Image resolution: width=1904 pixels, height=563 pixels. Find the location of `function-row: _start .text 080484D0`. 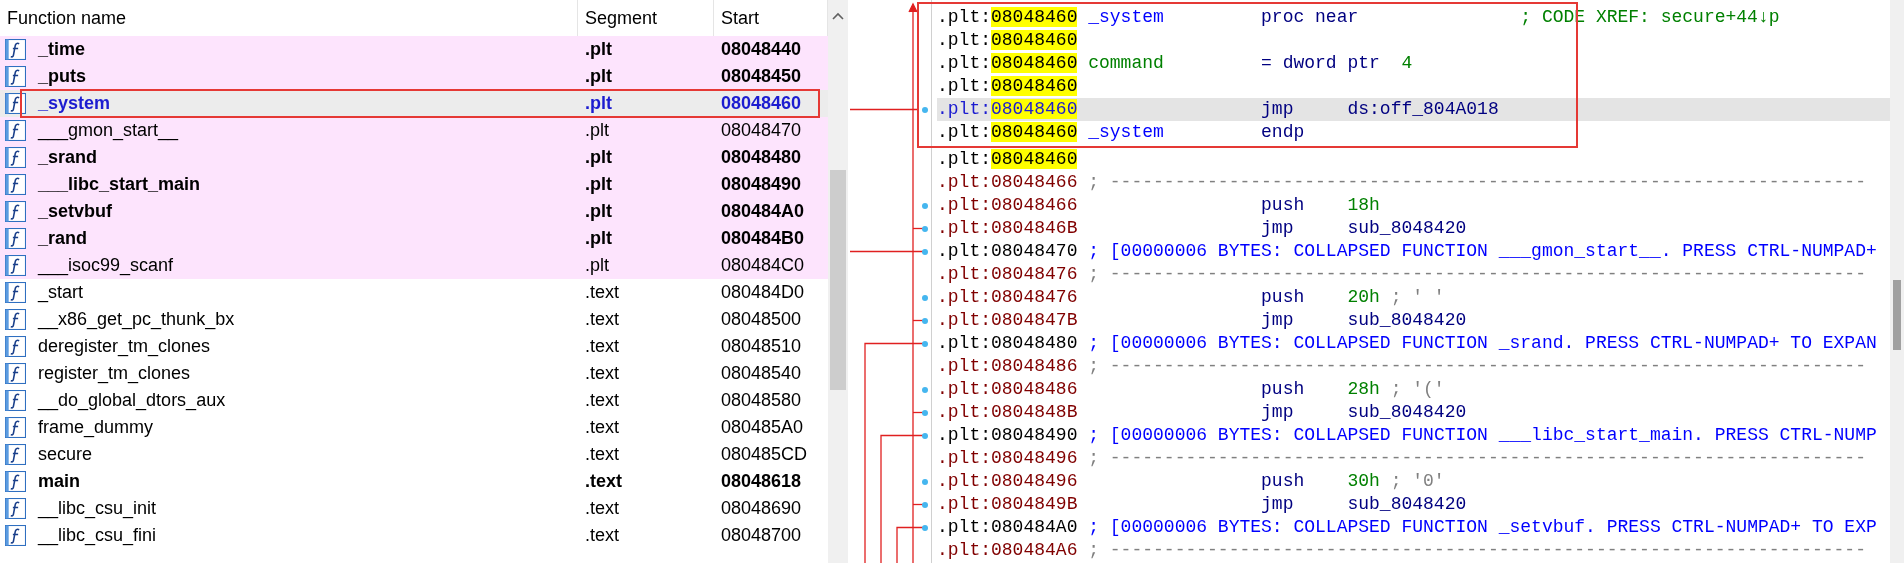

function-row: _start .text 080484D0 is located at coordinates (414, 292).